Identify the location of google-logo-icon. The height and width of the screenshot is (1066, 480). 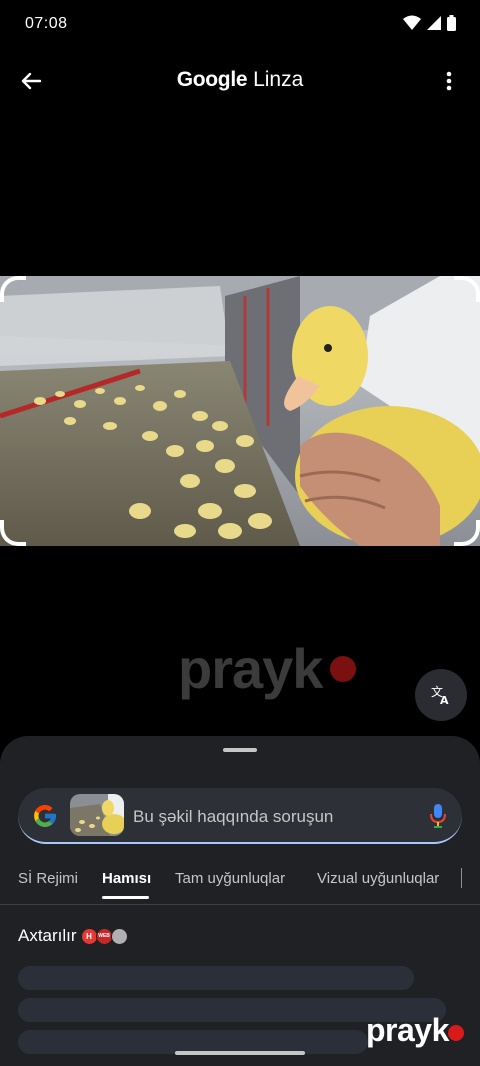
(45, 816).